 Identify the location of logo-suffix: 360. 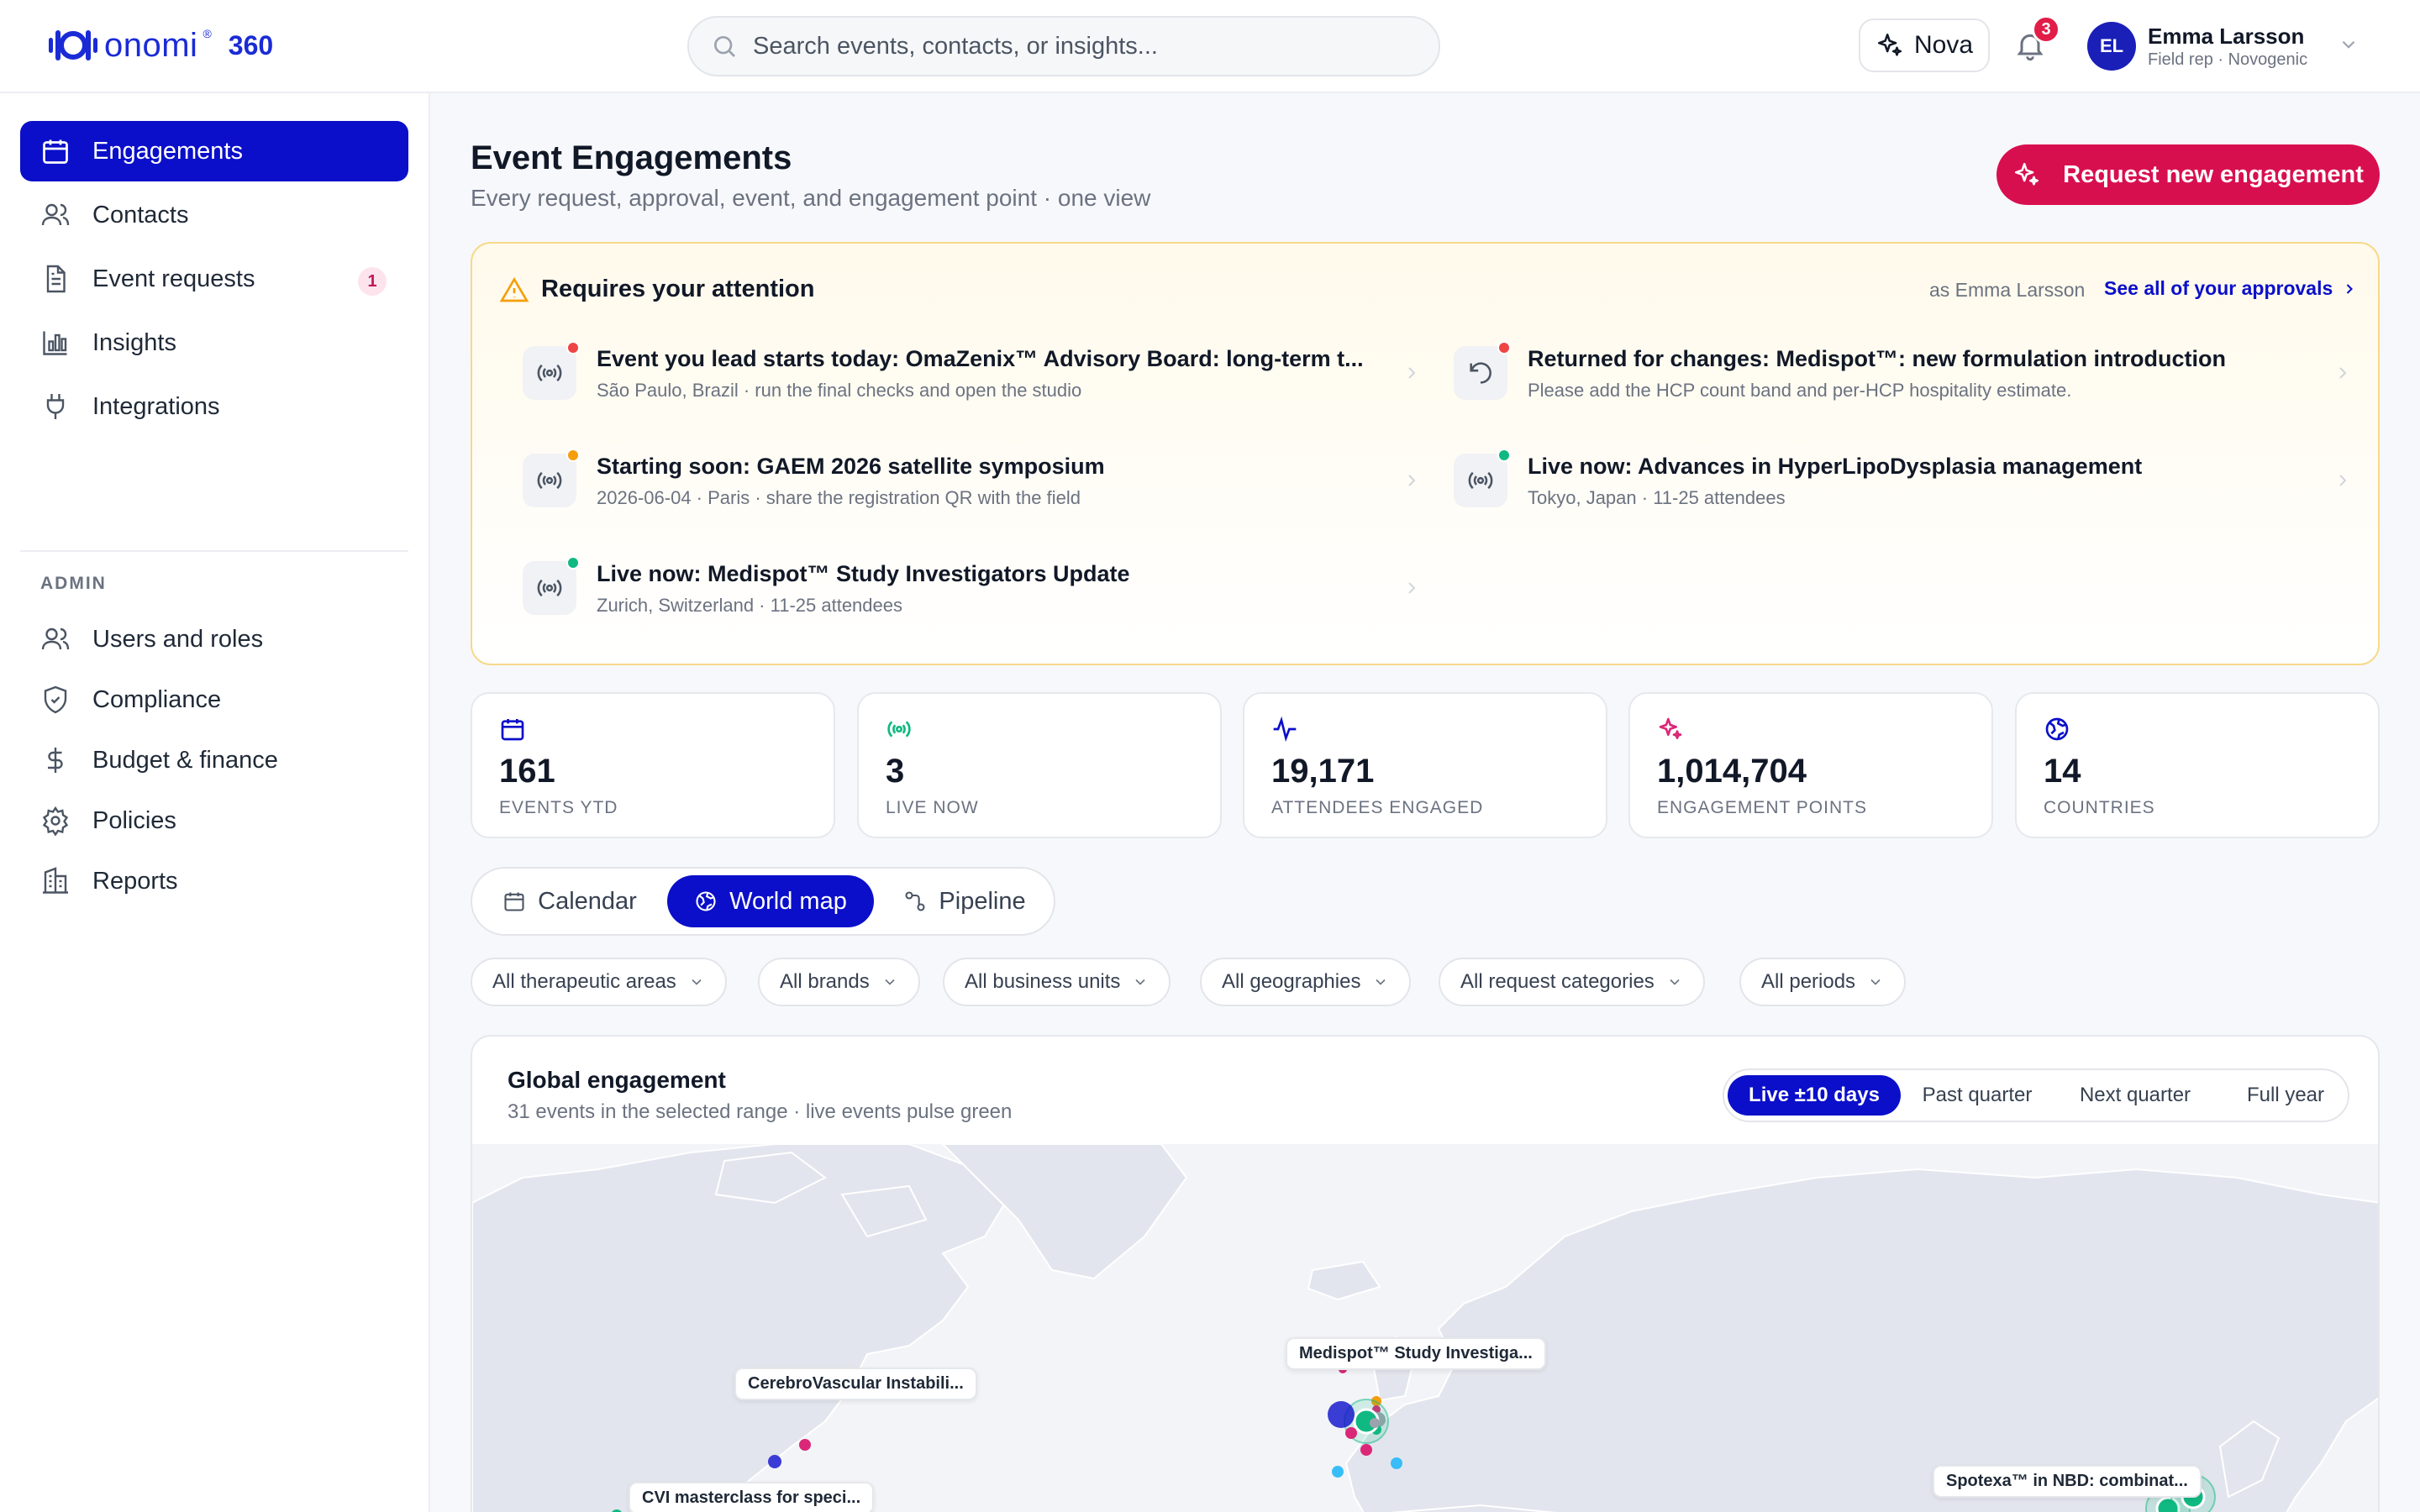
(251, 44).